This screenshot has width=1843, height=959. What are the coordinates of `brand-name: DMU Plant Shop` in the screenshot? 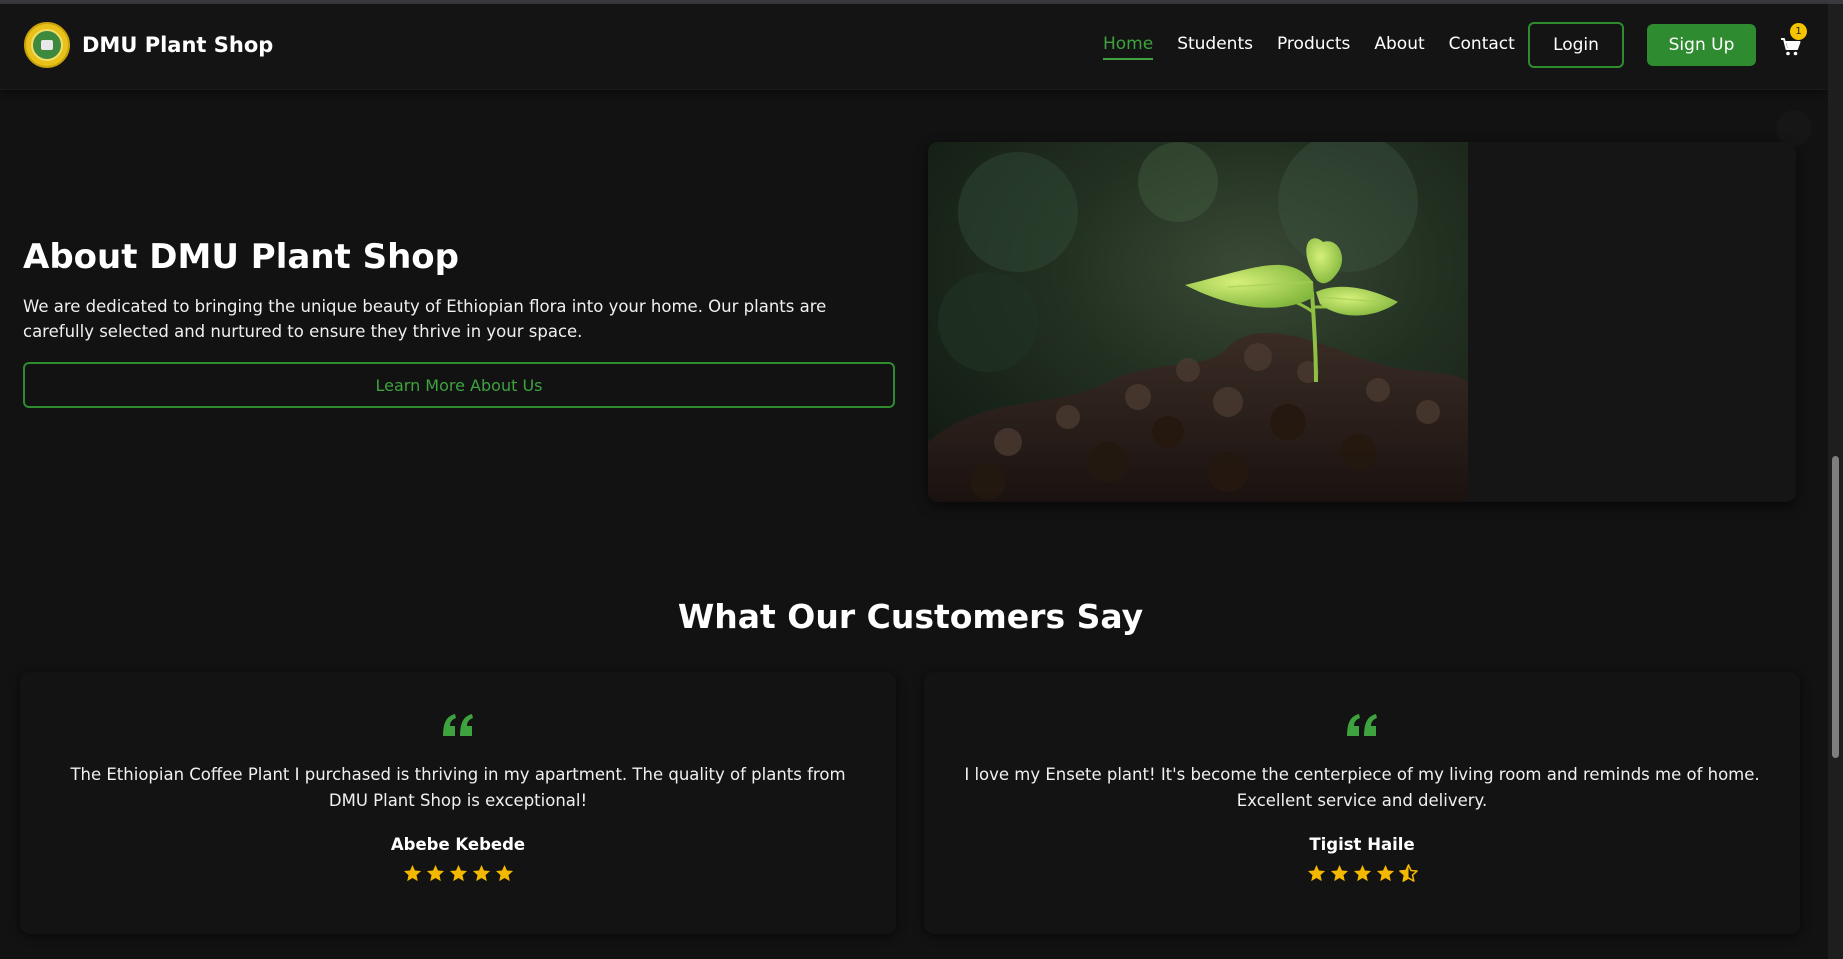 It's located at (178, 45).